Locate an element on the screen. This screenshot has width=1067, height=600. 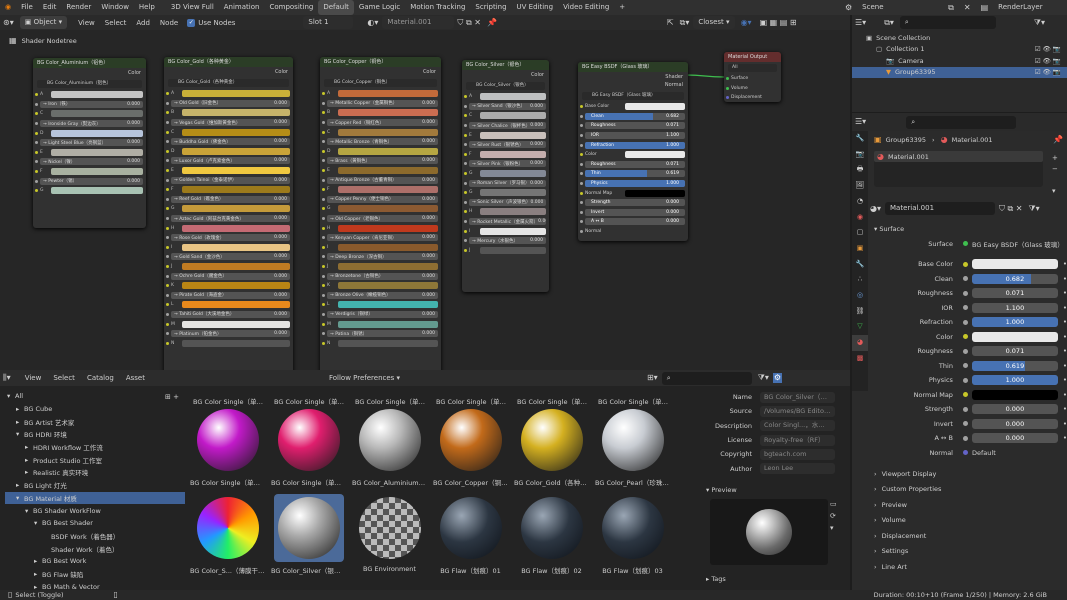
mix-factor-field: → Vegas Gold（维加斯黄金色） 0.000 is located at coordinates (230, 123).